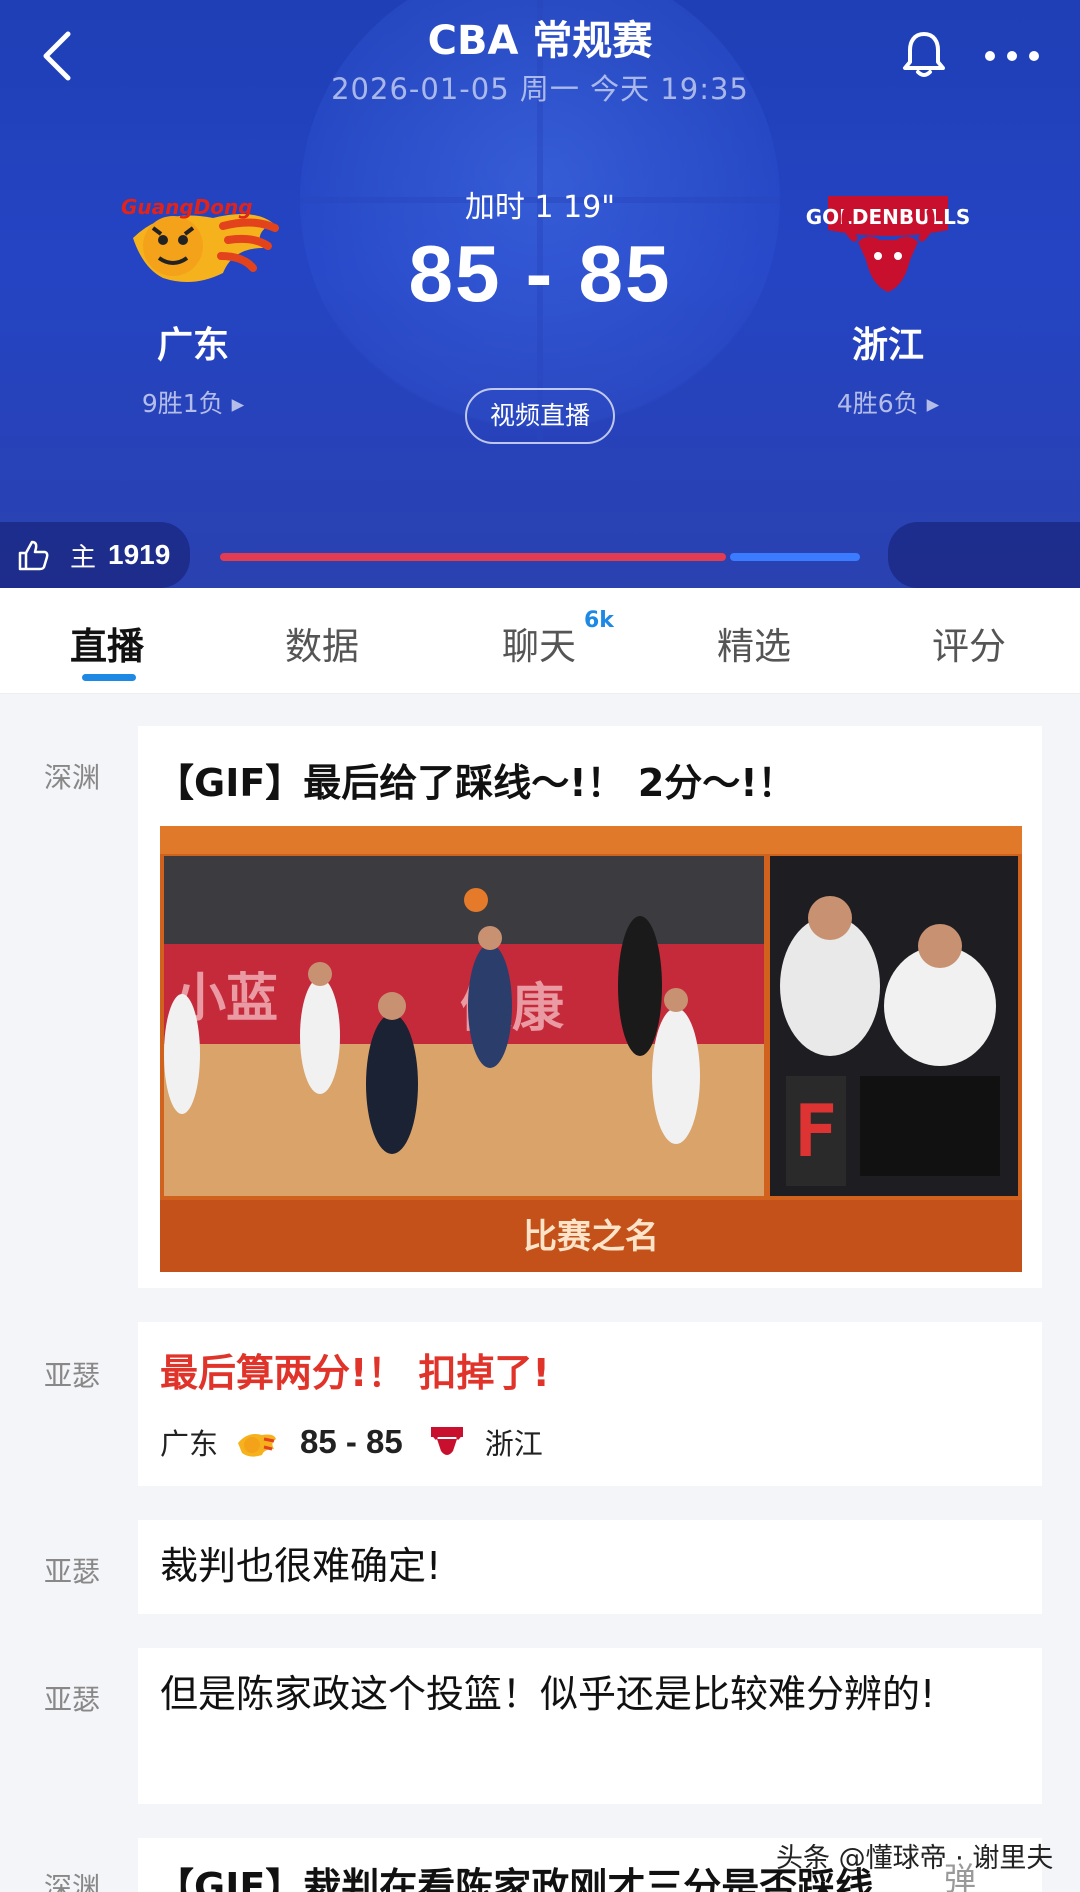 The width and height of the screenshot is (1080, 1892). What do you see at coordinates (888, 217) in the screenshot?
I see `svg-text: GOLDENBULLS` at bounding box center [888, 217].